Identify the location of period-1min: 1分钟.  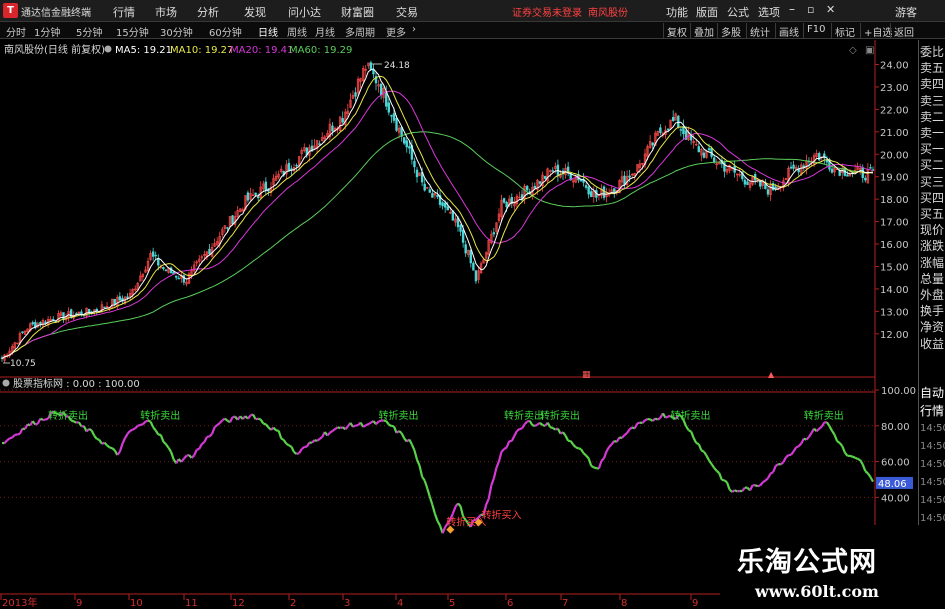
(47, 31).